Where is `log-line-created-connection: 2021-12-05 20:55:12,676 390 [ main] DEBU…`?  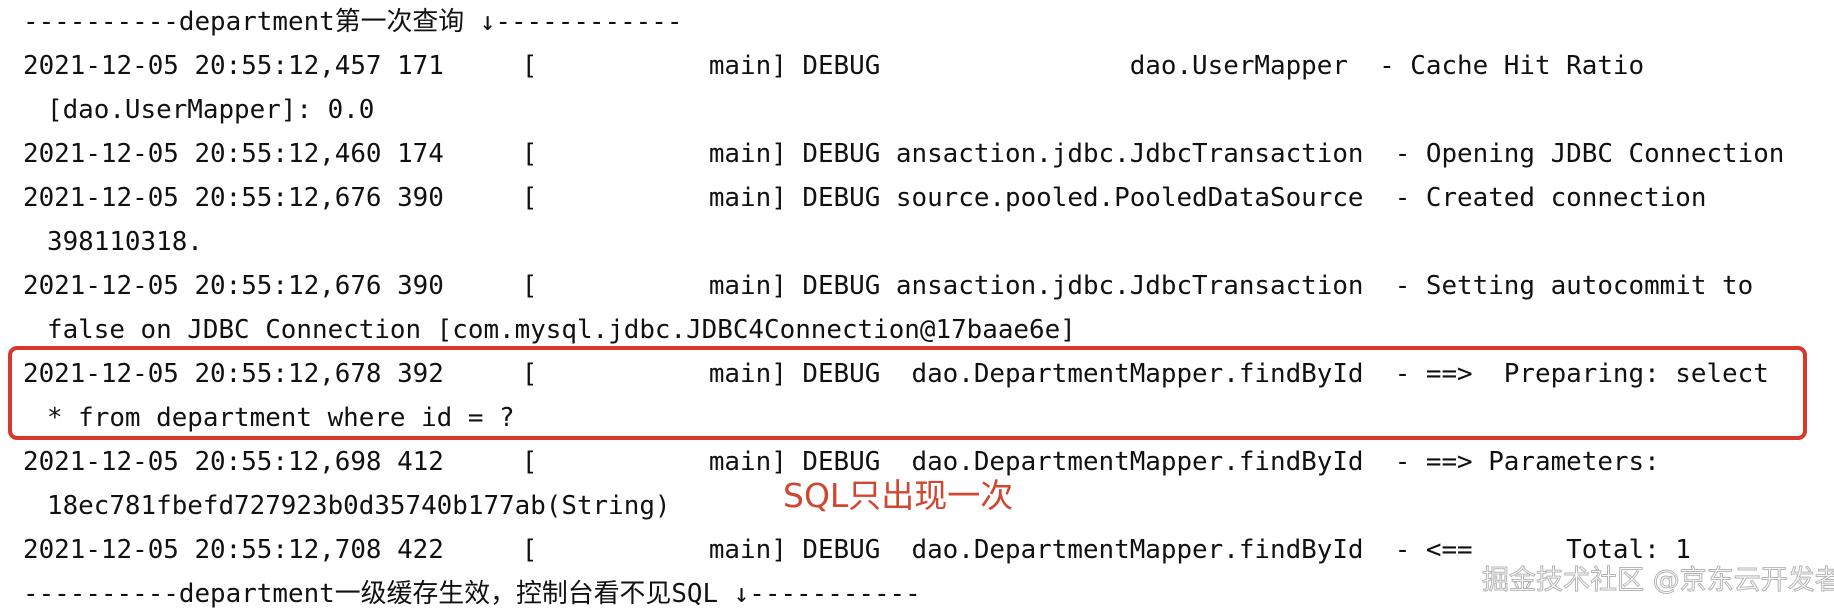
log-line-created-connection: 2021-12-05 20:55:12,676 390 [ main] DEBU… is located at coordinates (865, 198).